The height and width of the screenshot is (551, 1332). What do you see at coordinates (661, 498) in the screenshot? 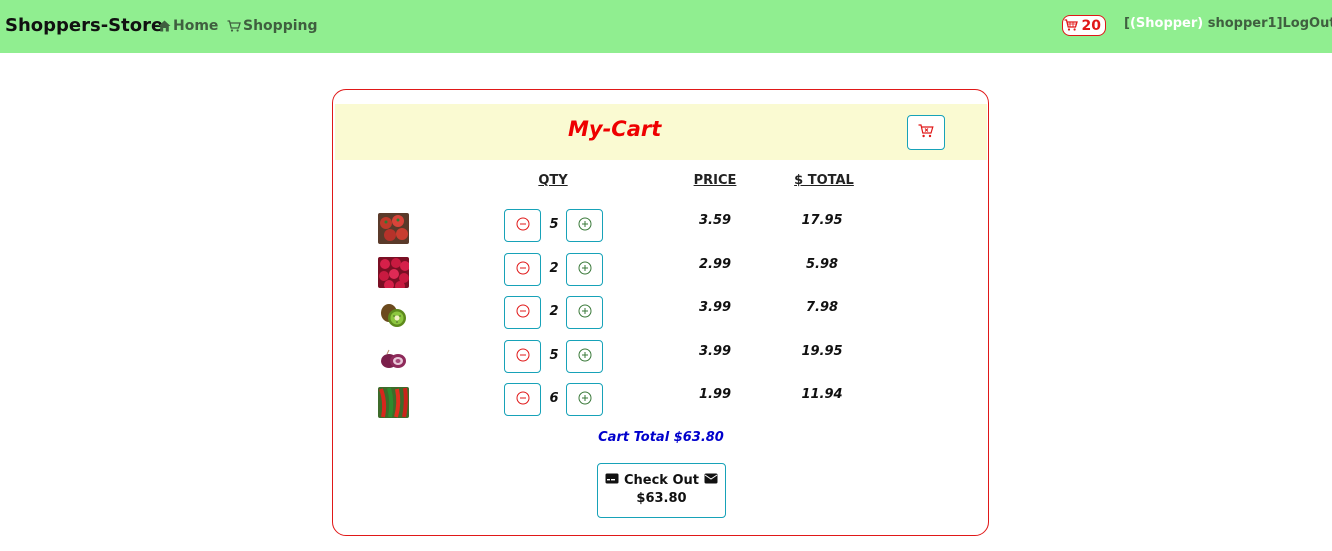
I see `checkout-amount: $63.80` at bounding box center [661, 498].